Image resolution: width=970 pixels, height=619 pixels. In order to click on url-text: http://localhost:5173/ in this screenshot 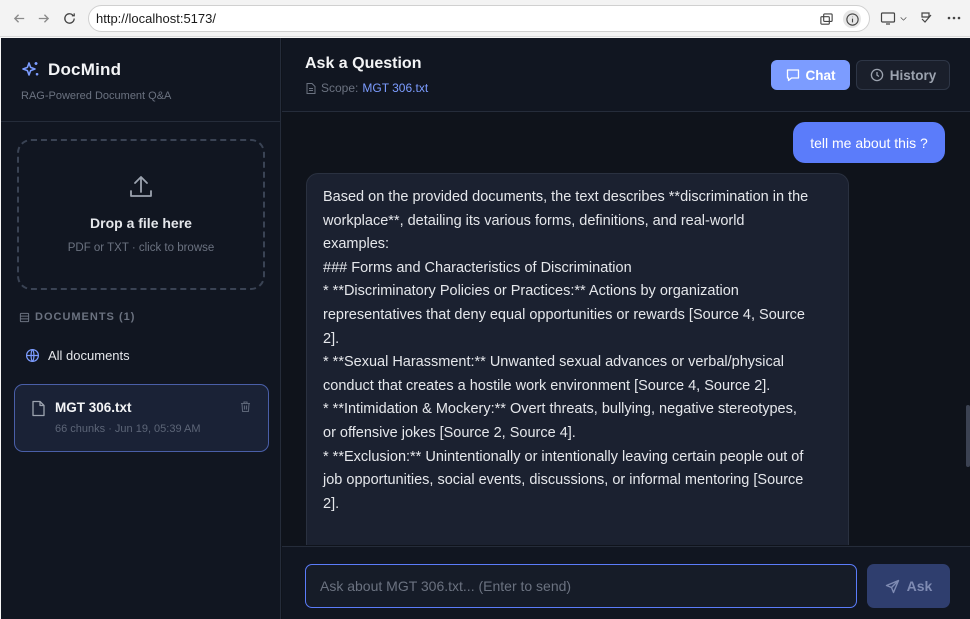, I will do `click(156, 18)`.